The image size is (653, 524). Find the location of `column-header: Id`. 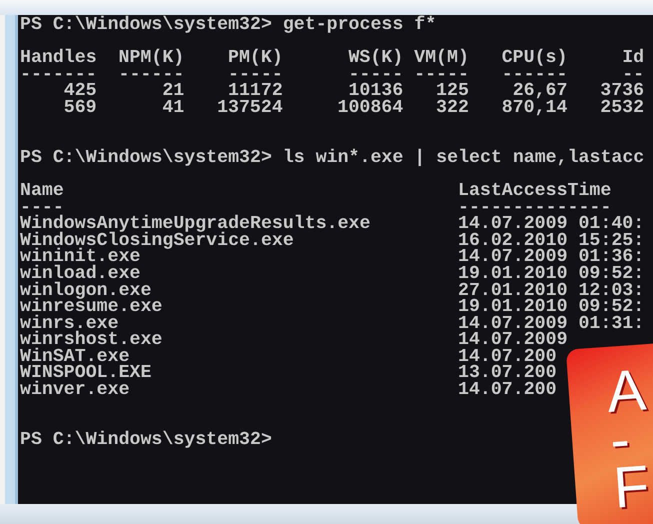

column-header: Id is located at coordinates (632, 58).